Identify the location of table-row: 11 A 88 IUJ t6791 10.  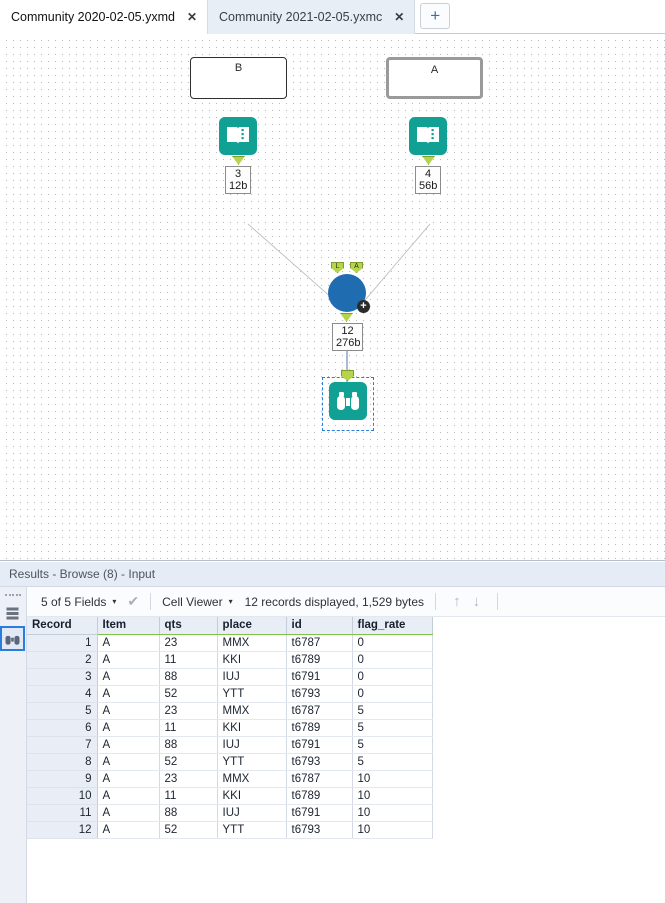
(230, 813).